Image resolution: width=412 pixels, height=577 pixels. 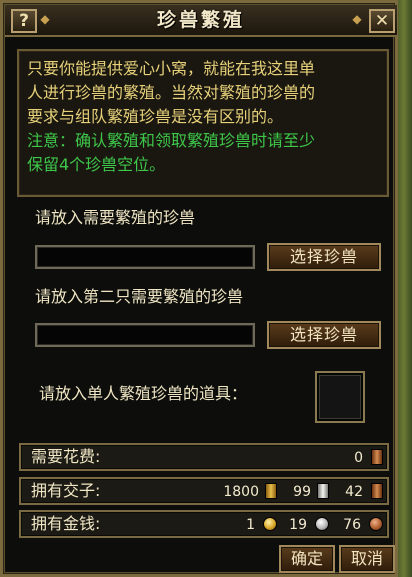 I want to click on jiaozi-row: 拥有交子: 1800 99 42, so click(x=204, y=491).